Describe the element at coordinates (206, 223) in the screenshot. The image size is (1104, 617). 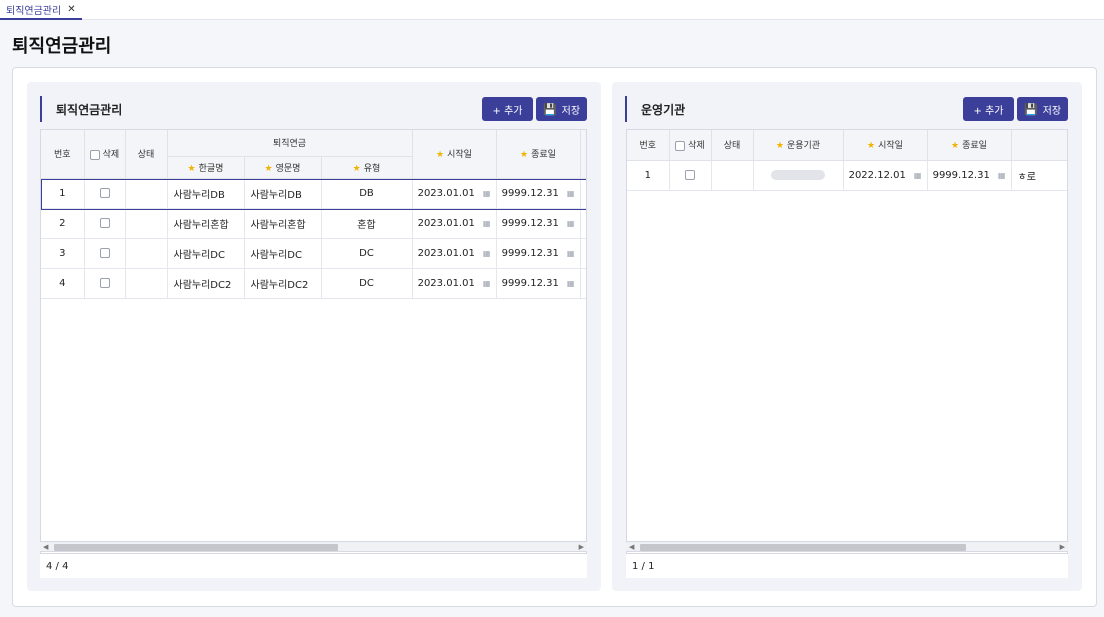
I see `row-korean-name: 사람누리혼합` at that location.